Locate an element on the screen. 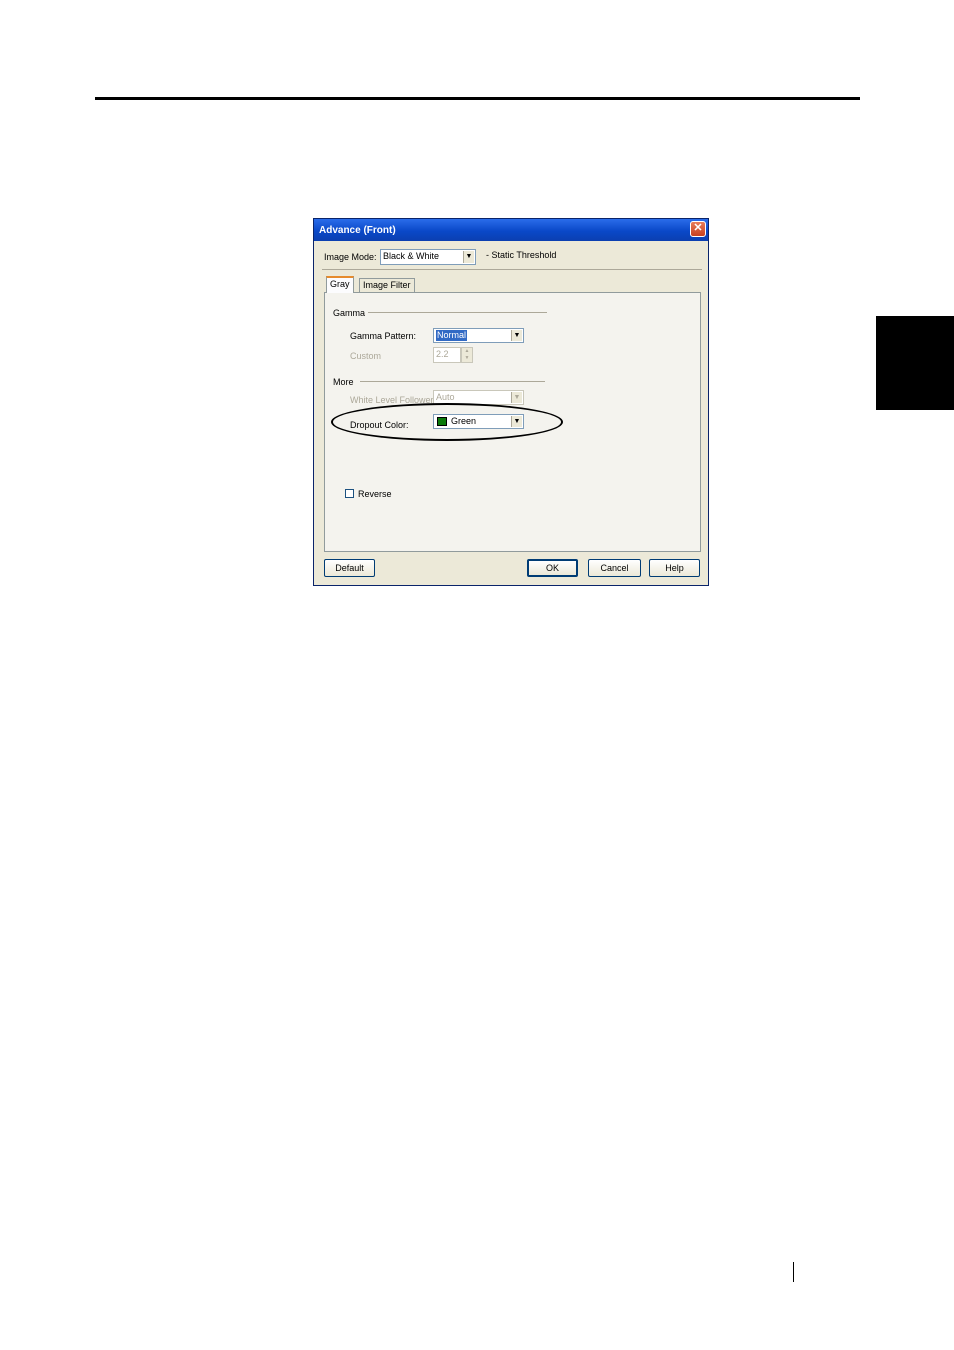 Image resolution: width=954 pixels, height=1350 pixels. spin-down-icon: ▼ is located at coordinates (467, 358).